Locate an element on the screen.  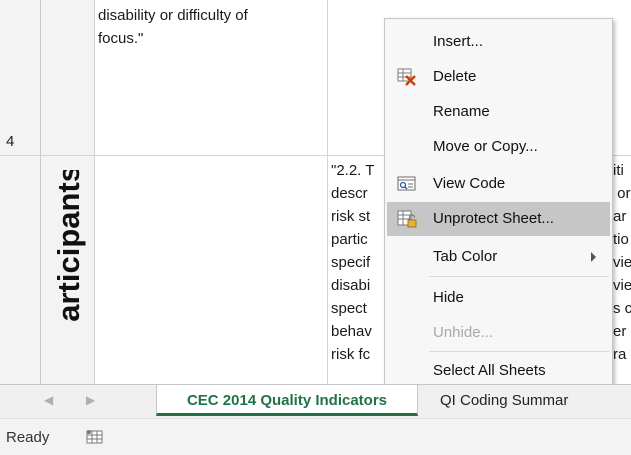
view-code-icon is located at coordinates (407, 184).